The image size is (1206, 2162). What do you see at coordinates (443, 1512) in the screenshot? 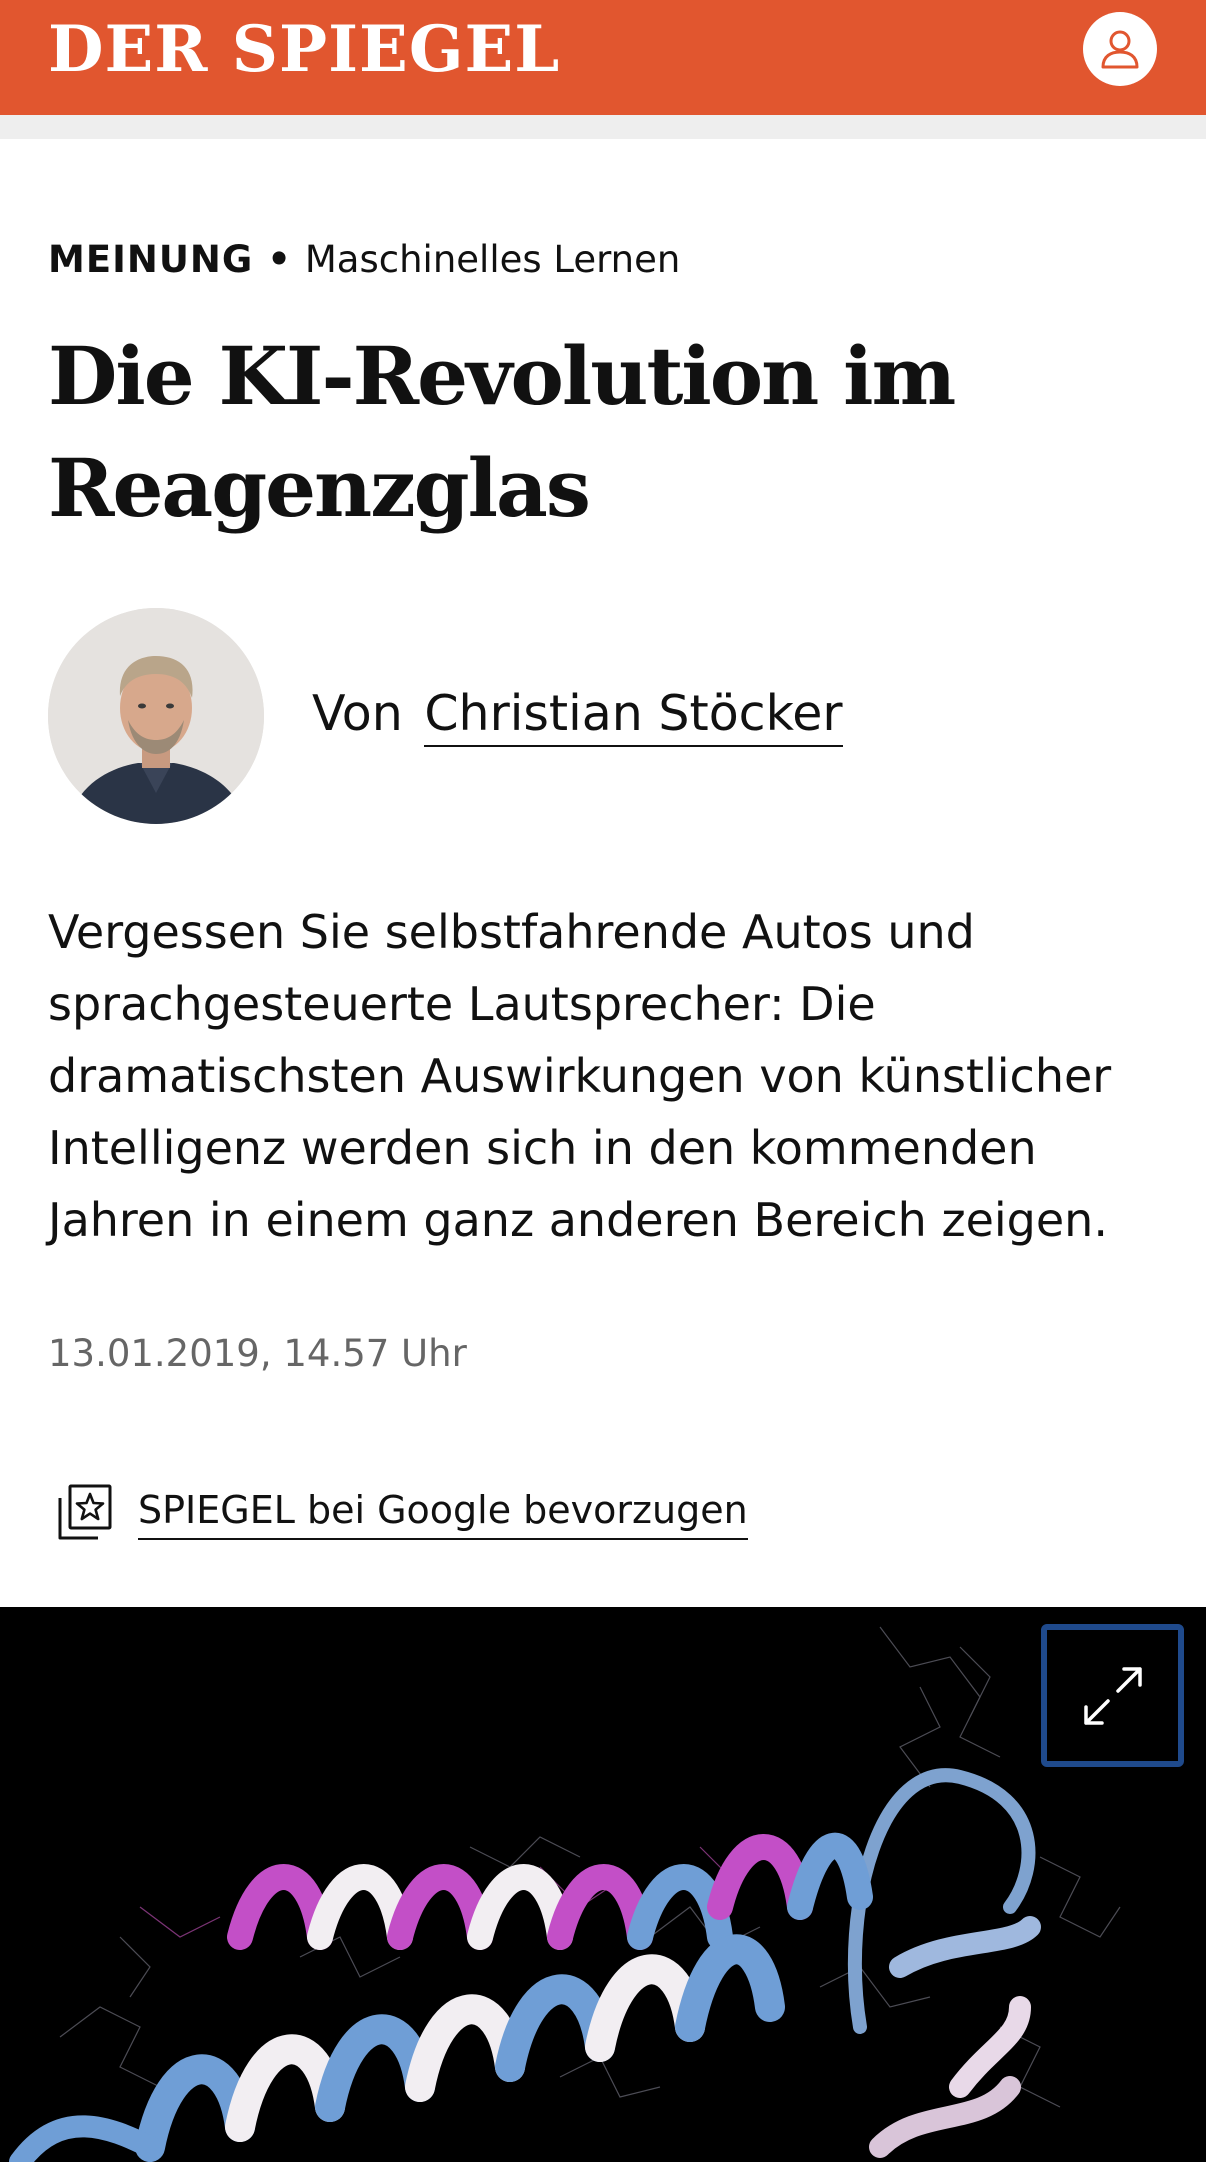
I see `google-preference-label: SPIEGEL bei Google bevorzugen` at bounding box center [443, 1512].